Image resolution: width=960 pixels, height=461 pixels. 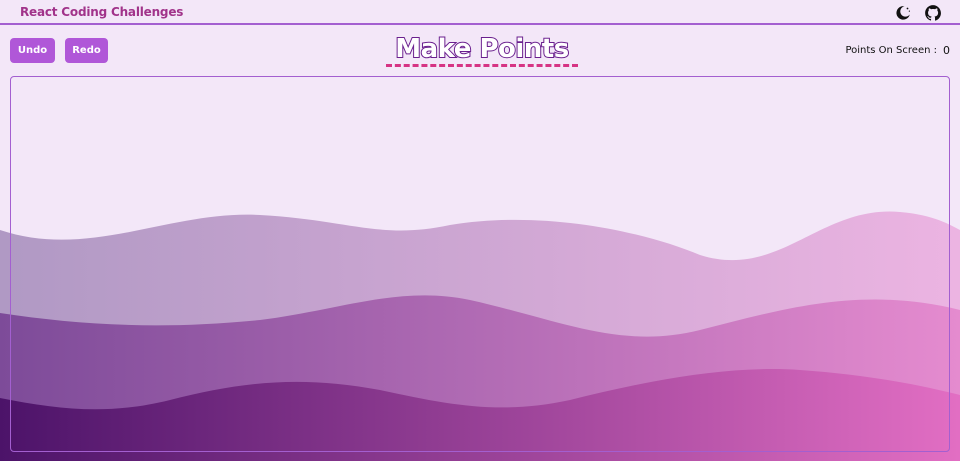 I want to click on points-label: Points On Screen :, so click(x=891, y=50).